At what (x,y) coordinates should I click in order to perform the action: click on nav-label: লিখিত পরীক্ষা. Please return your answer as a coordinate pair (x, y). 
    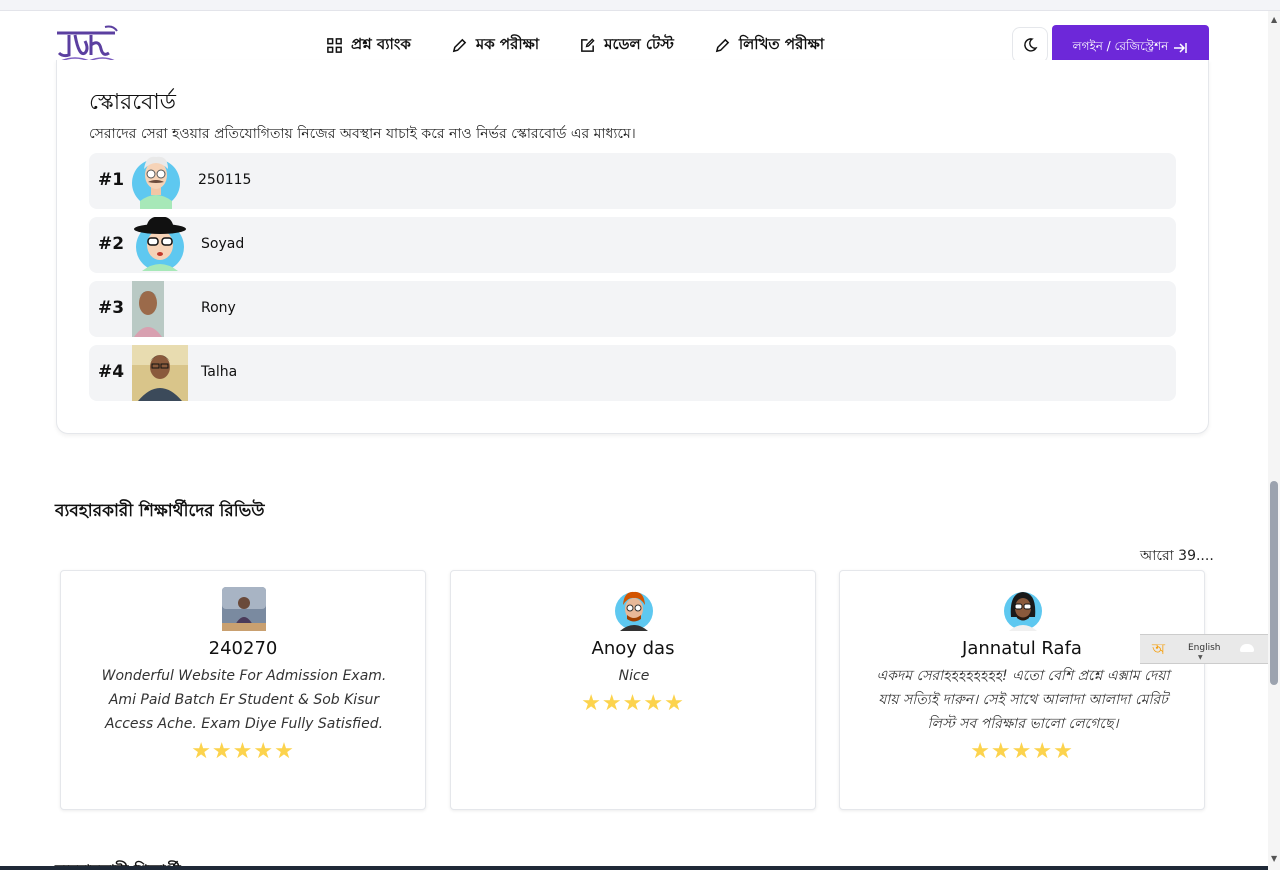
    Looking at the image, I should click on (781, 44).